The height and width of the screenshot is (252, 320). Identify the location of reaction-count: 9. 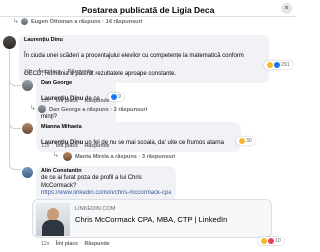
(119, 97).